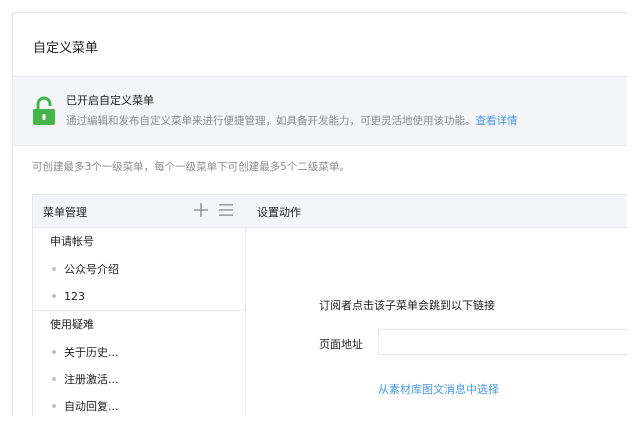 The height and width of the screenshot is (427, 640). I want to click on plus-icon, so click(201, 210).